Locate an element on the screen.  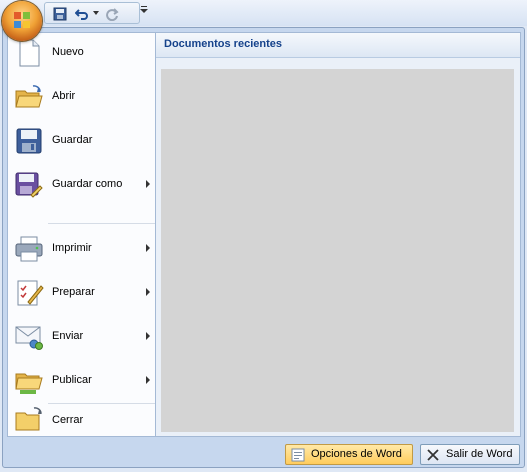
menu-item-cerrar: Cerrar is located at coordinates (82, 420).